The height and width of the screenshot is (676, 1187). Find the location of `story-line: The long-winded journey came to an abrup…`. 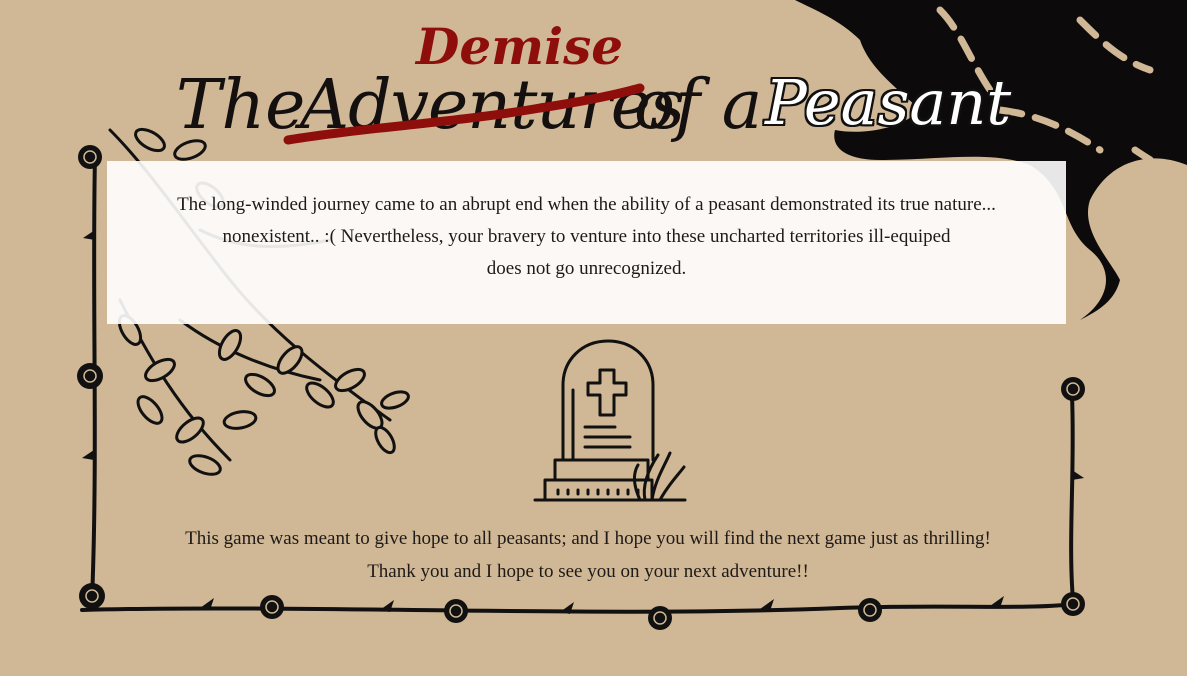

story-line: The long-winded journey came to an abrup… is located at coordinates (586, 204).